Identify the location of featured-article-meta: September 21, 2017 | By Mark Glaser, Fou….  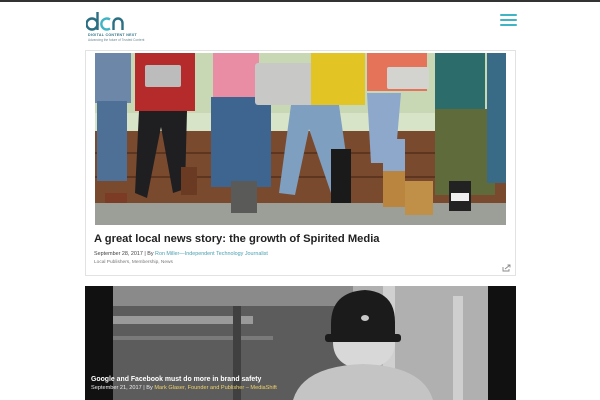
(184, 388).